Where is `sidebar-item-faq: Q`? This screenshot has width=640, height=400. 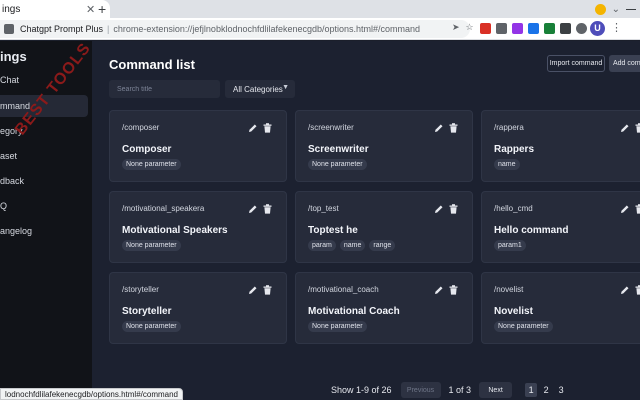 sidebar-item-faq: Q is located at coordinates (44, 206).